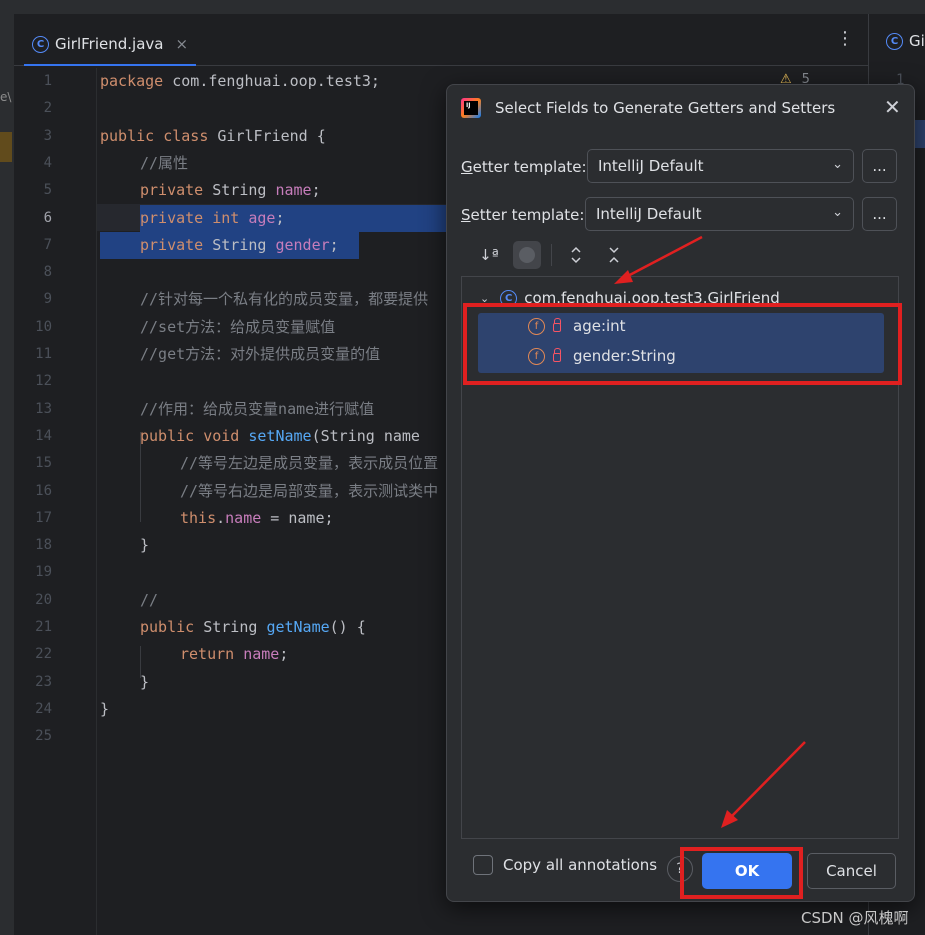 The height and width of the screenshot is (935, 925). Describe the element at coordinates (47, 108) in the screenshot. I see `line-number: 2` at that location.